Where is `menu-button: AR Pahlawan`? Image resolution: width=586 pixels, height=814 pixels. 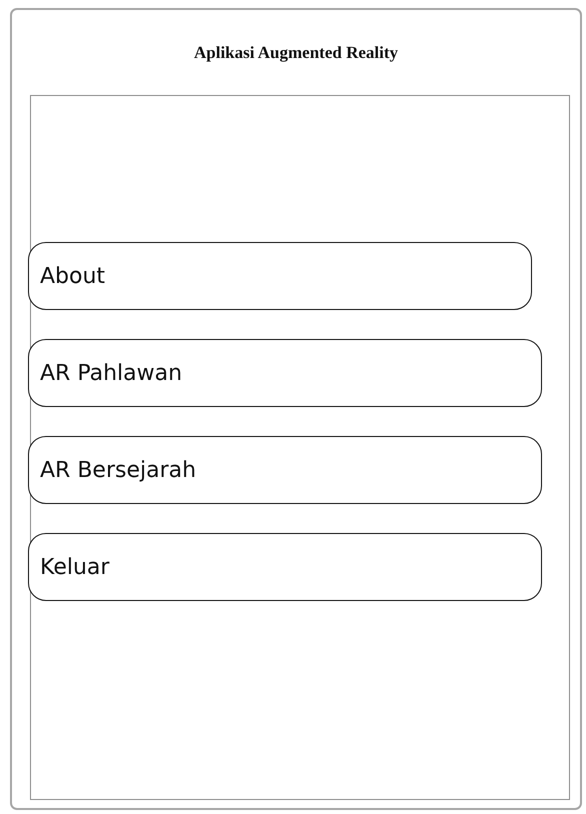 menu-button: AR Pahlawan is located at coordinates (285, 373).